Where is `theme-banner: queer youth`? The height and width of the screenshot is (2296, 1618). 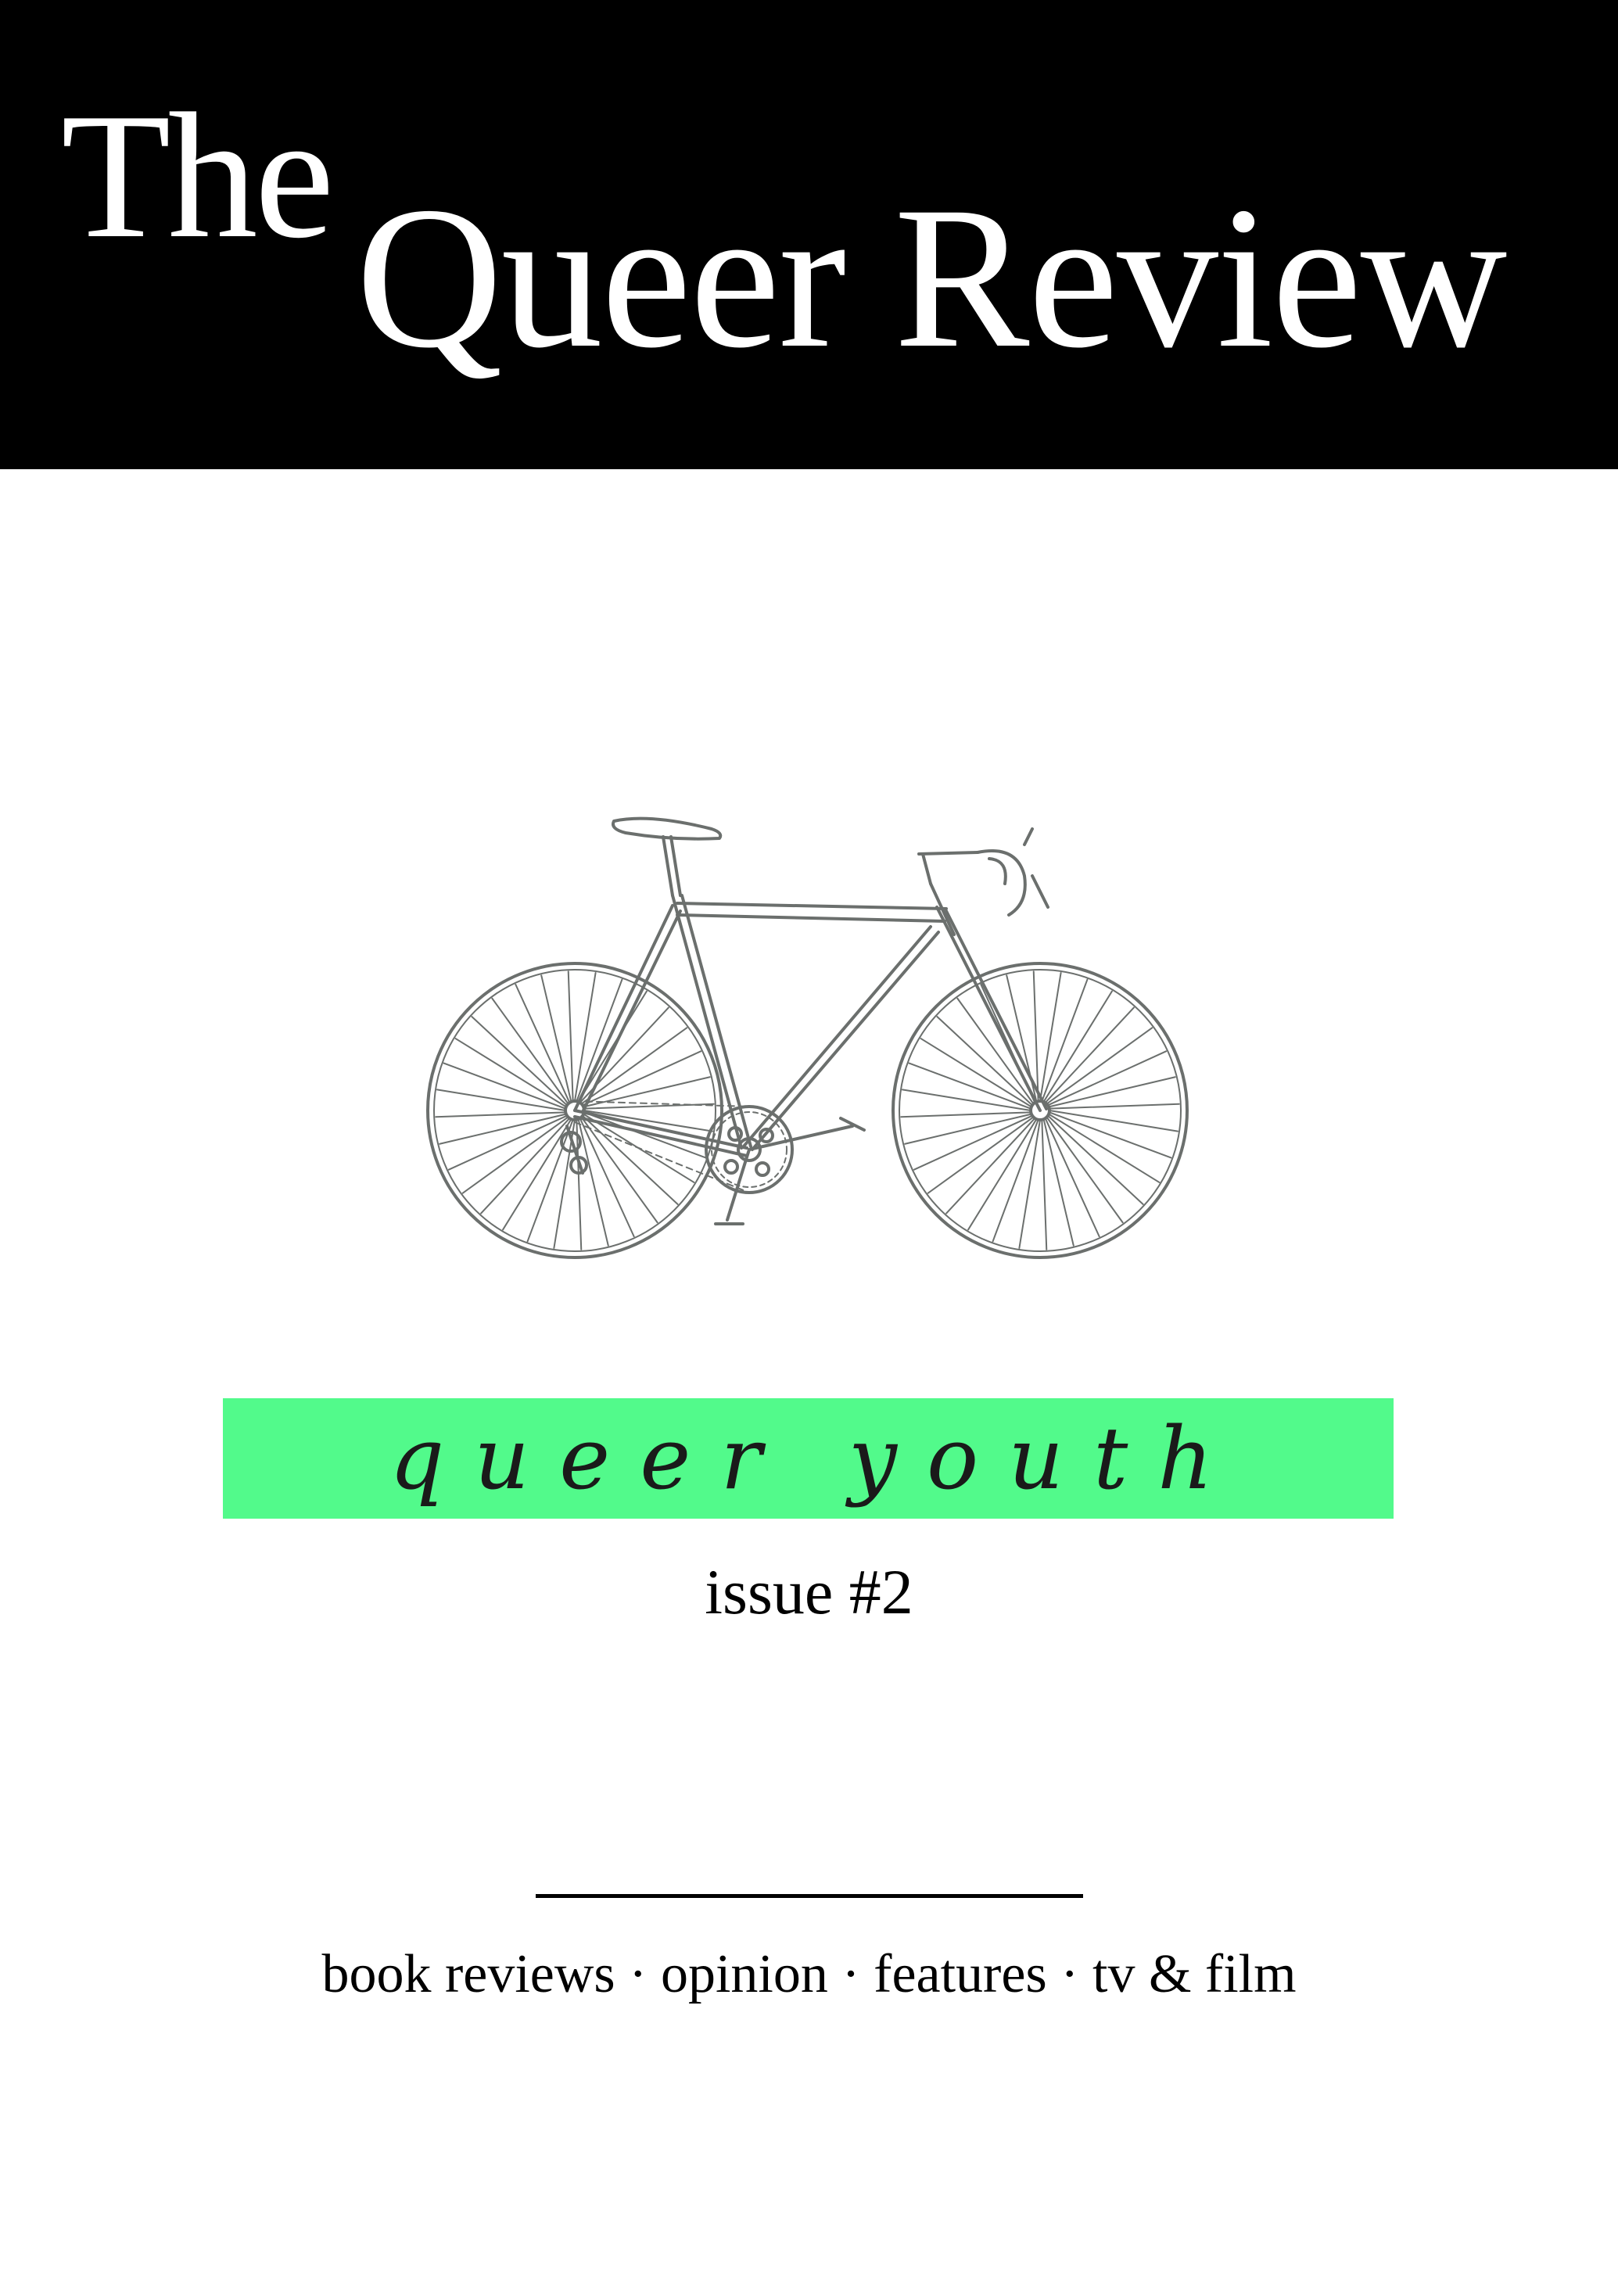
theme-banner: queer youth is located at coordinates (808, 1458).